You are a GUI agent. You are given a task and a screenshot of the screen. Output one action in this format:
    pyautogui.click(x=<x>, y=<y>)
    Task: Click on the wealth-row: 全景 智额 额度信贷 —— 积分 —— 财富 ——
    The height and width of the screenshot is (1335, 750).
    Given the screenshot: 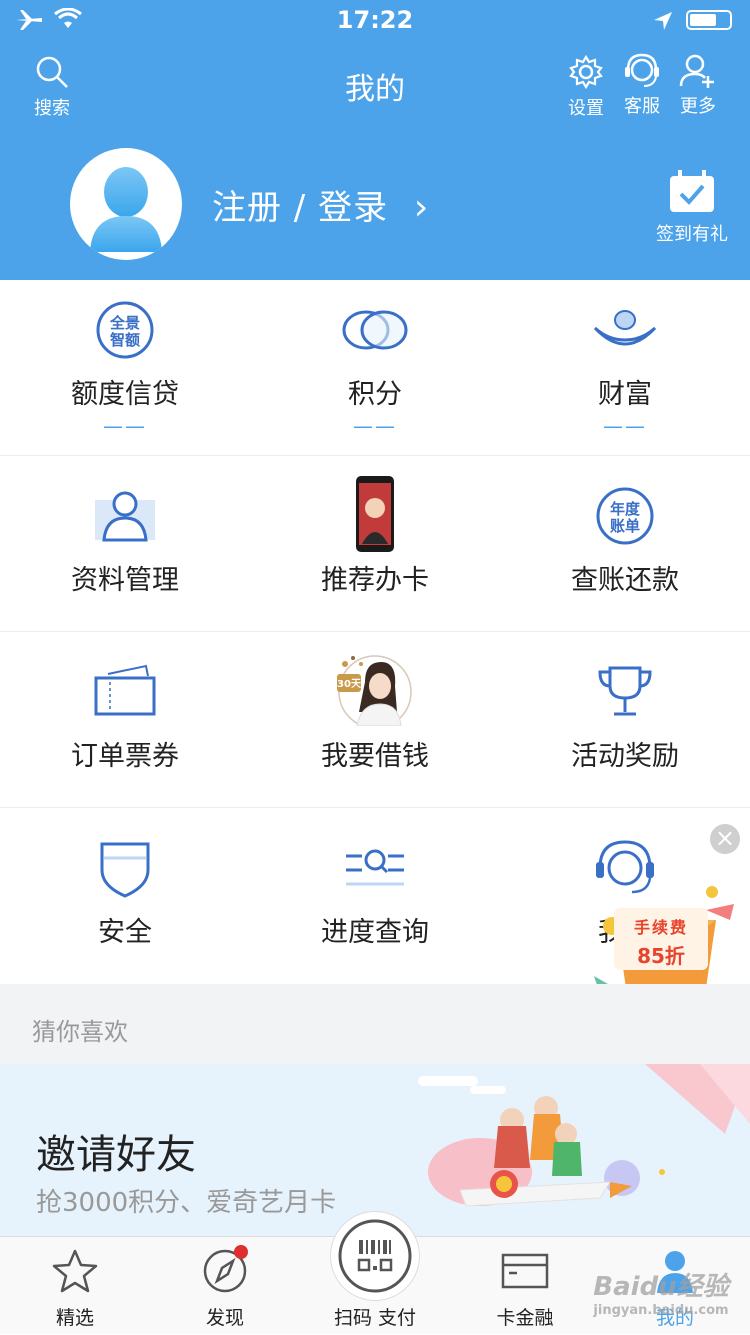 What is the action you would take?
    pyautogui.click(x=375, y=368)
    